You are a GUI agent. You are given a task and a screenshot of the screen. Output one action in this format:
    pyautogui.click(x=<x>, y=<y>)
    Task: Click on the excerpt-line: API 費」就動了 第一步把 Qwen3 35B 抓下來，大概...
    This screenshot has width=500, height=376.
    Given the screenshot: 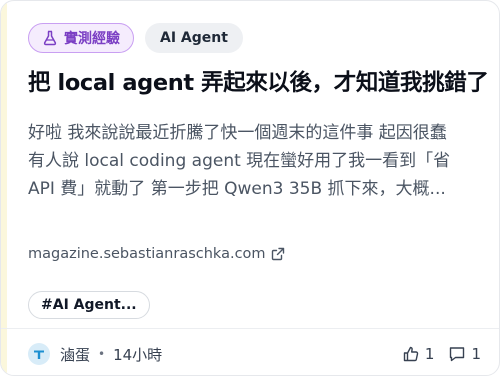 What is the action you would take?
    pyautogui.click(x=237, y=189)
    